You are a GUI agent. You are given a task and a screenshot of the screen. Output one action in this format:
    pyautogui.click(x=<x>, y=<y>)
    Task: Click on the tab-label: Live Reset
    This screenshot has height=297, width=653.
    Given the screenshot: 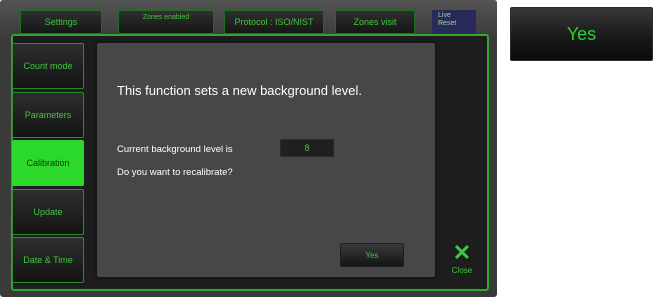 What is the action you would take?
    pyautogui.click(x=447, y=19)
    